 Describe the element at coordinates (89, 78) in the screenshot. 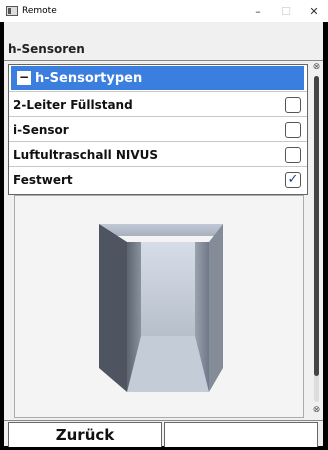

I see `list-header-label: h-Sensortypen` at that location.